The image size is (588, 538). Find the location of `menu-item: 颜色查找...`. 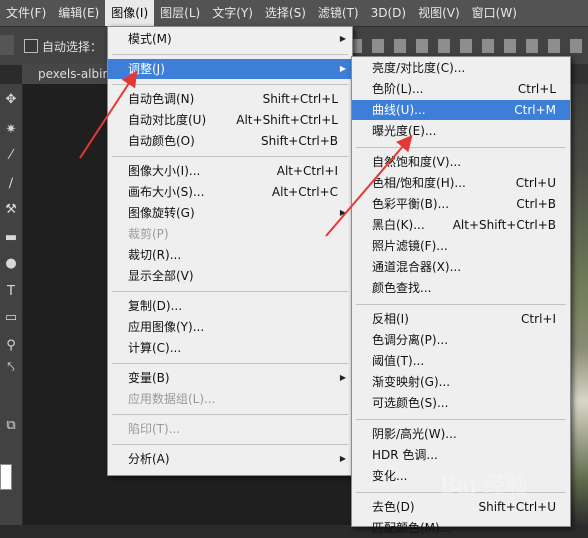

menu-item: 颜色查找... is located at coordinates (461, 288).